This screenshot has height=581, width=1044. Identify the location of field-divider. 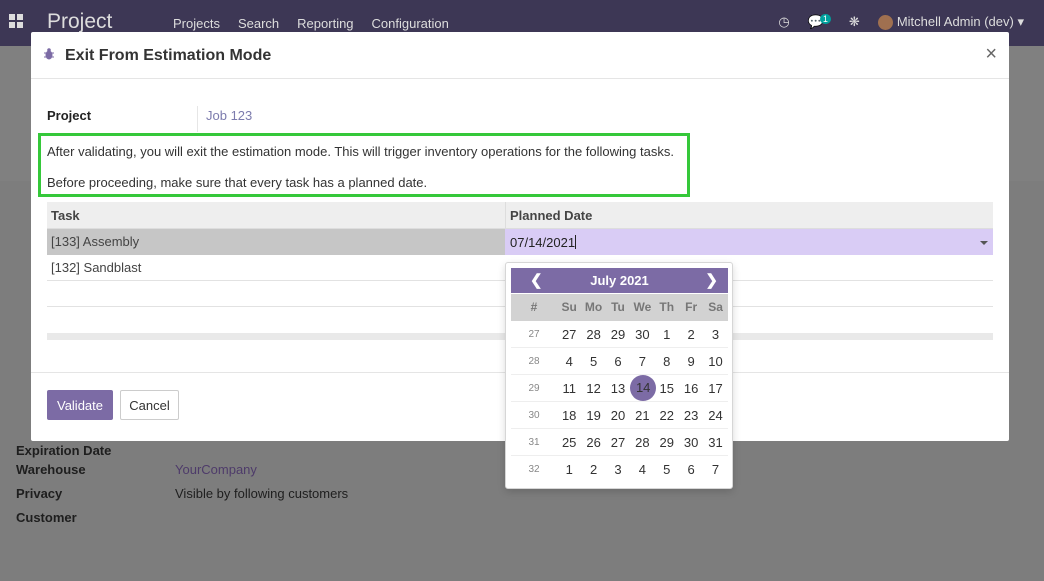
(197, 119).